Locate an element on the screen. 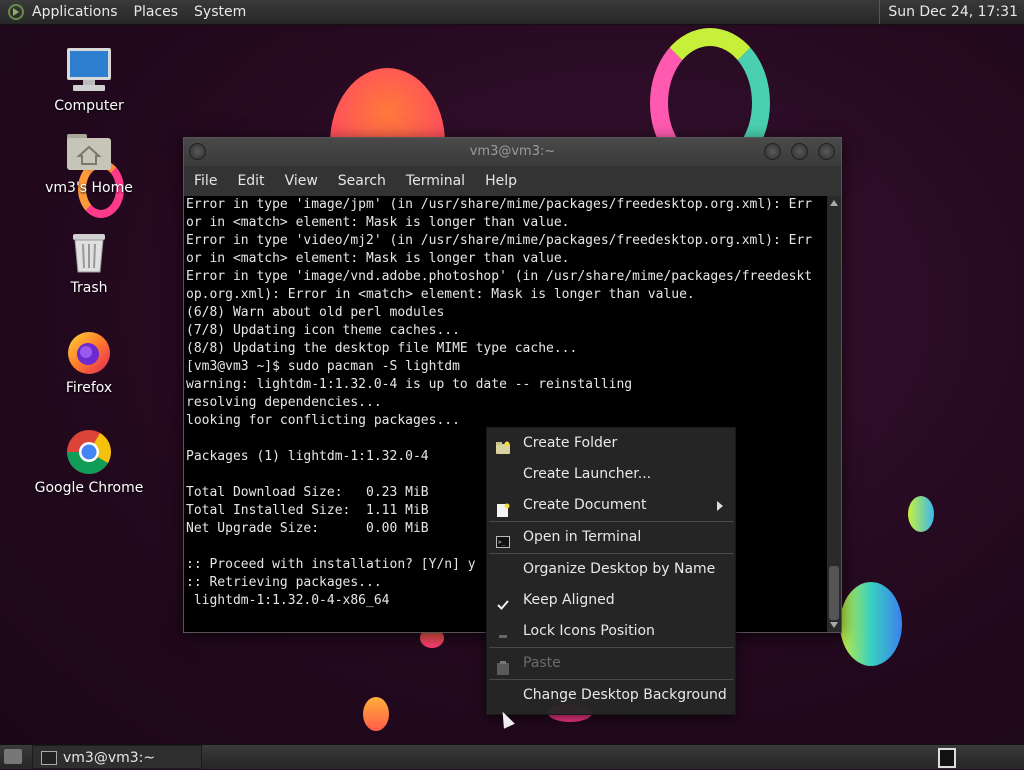  scroll-down-icon is located at coordinates (834, 625).